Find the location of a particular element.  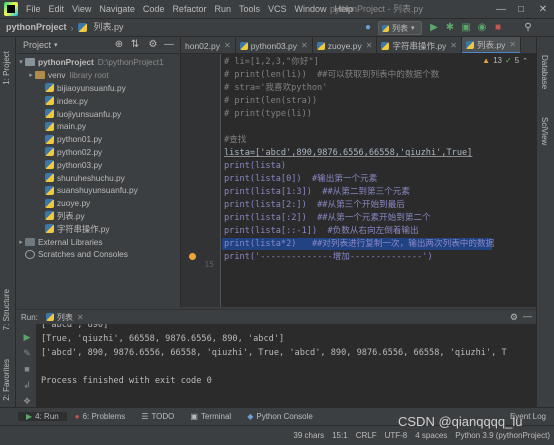

menu-edit: Edit is located at coordinates (57, 9).